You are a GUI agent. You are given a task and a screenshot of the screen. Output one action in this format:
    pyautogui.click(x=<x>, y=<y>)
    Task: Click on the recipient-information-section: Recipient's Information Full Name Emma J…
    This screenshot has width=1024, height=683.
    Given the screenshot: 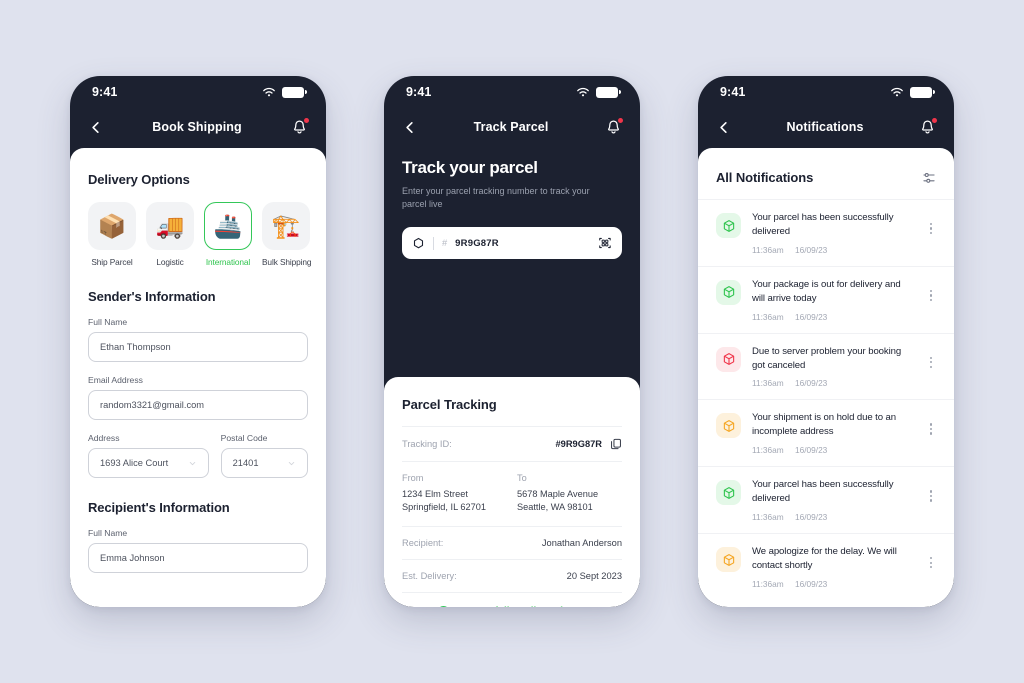 What is the action you would take?
    pyautogui.click(x=198, y=536)
    